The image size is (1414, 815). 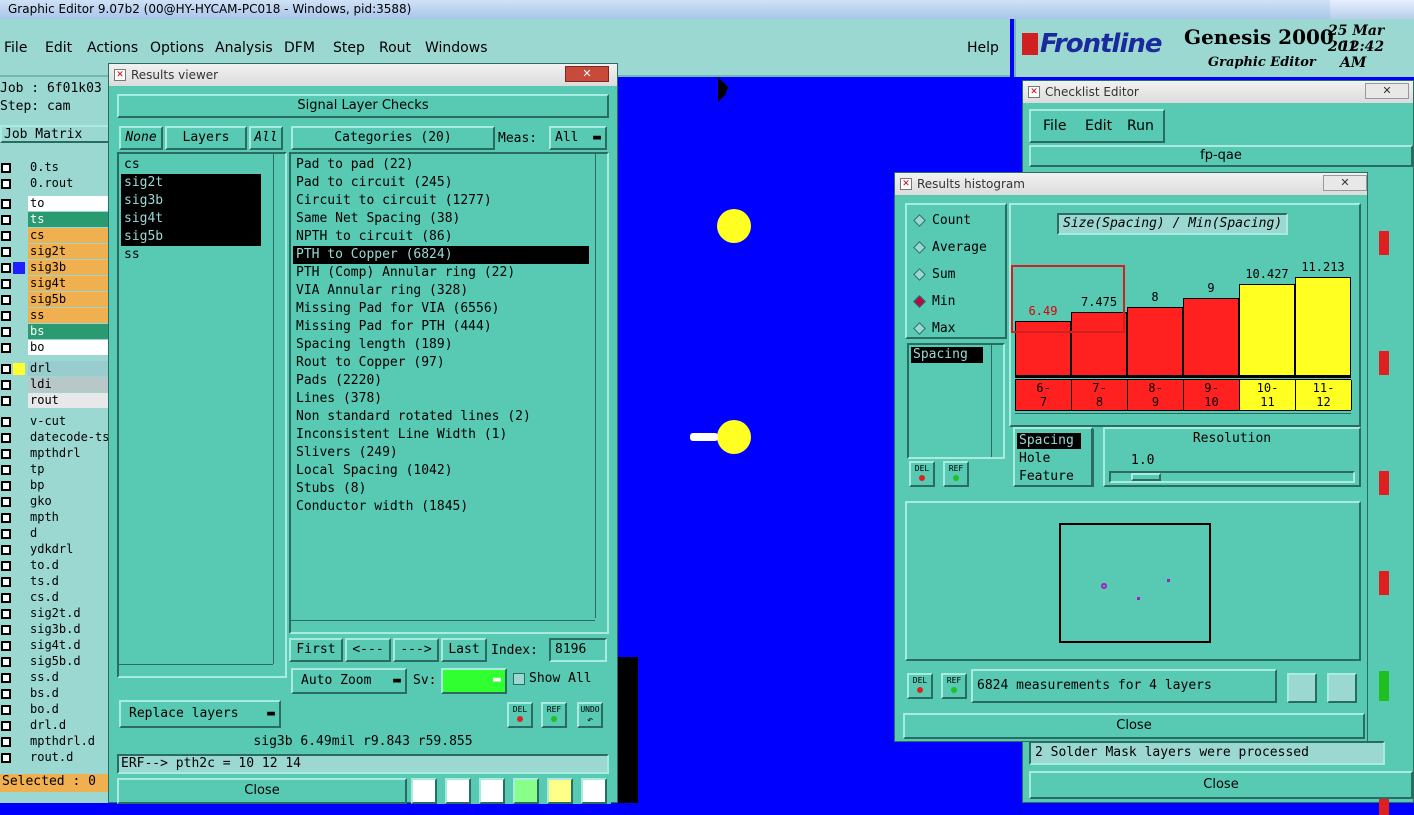 What do you see at coordinates (56, 582) in the screenshot?
I see `layer-row: ts.d` at bounding box center [56, 582].